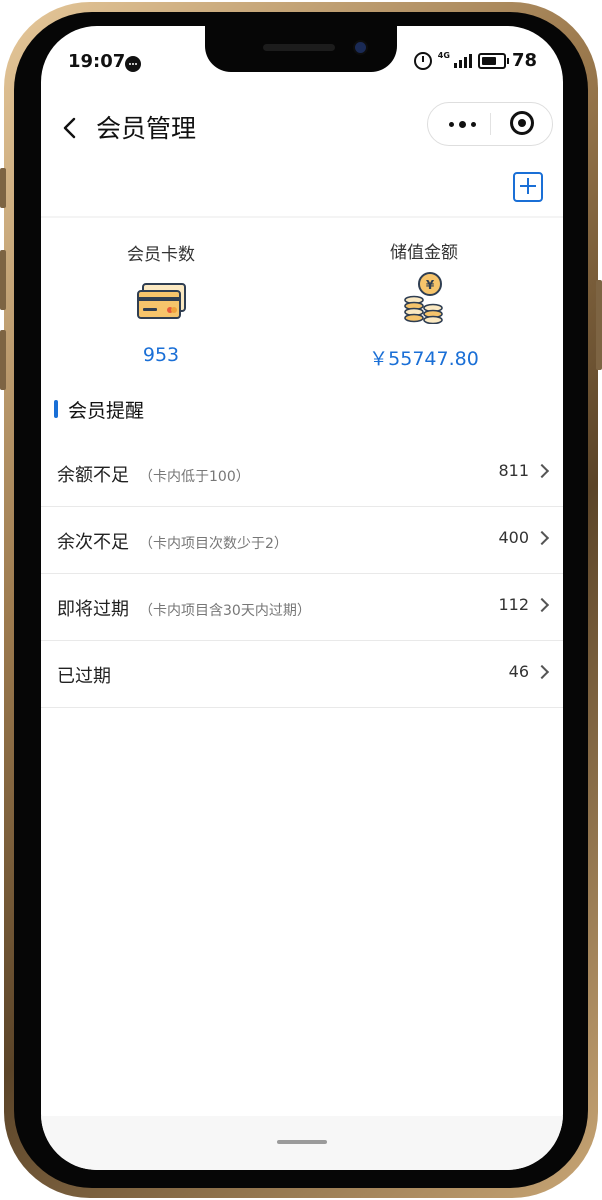  Describe the element at coordinates (424, 253) in the screenshot. I see `stat-balance-label: 储值金额` at that location.